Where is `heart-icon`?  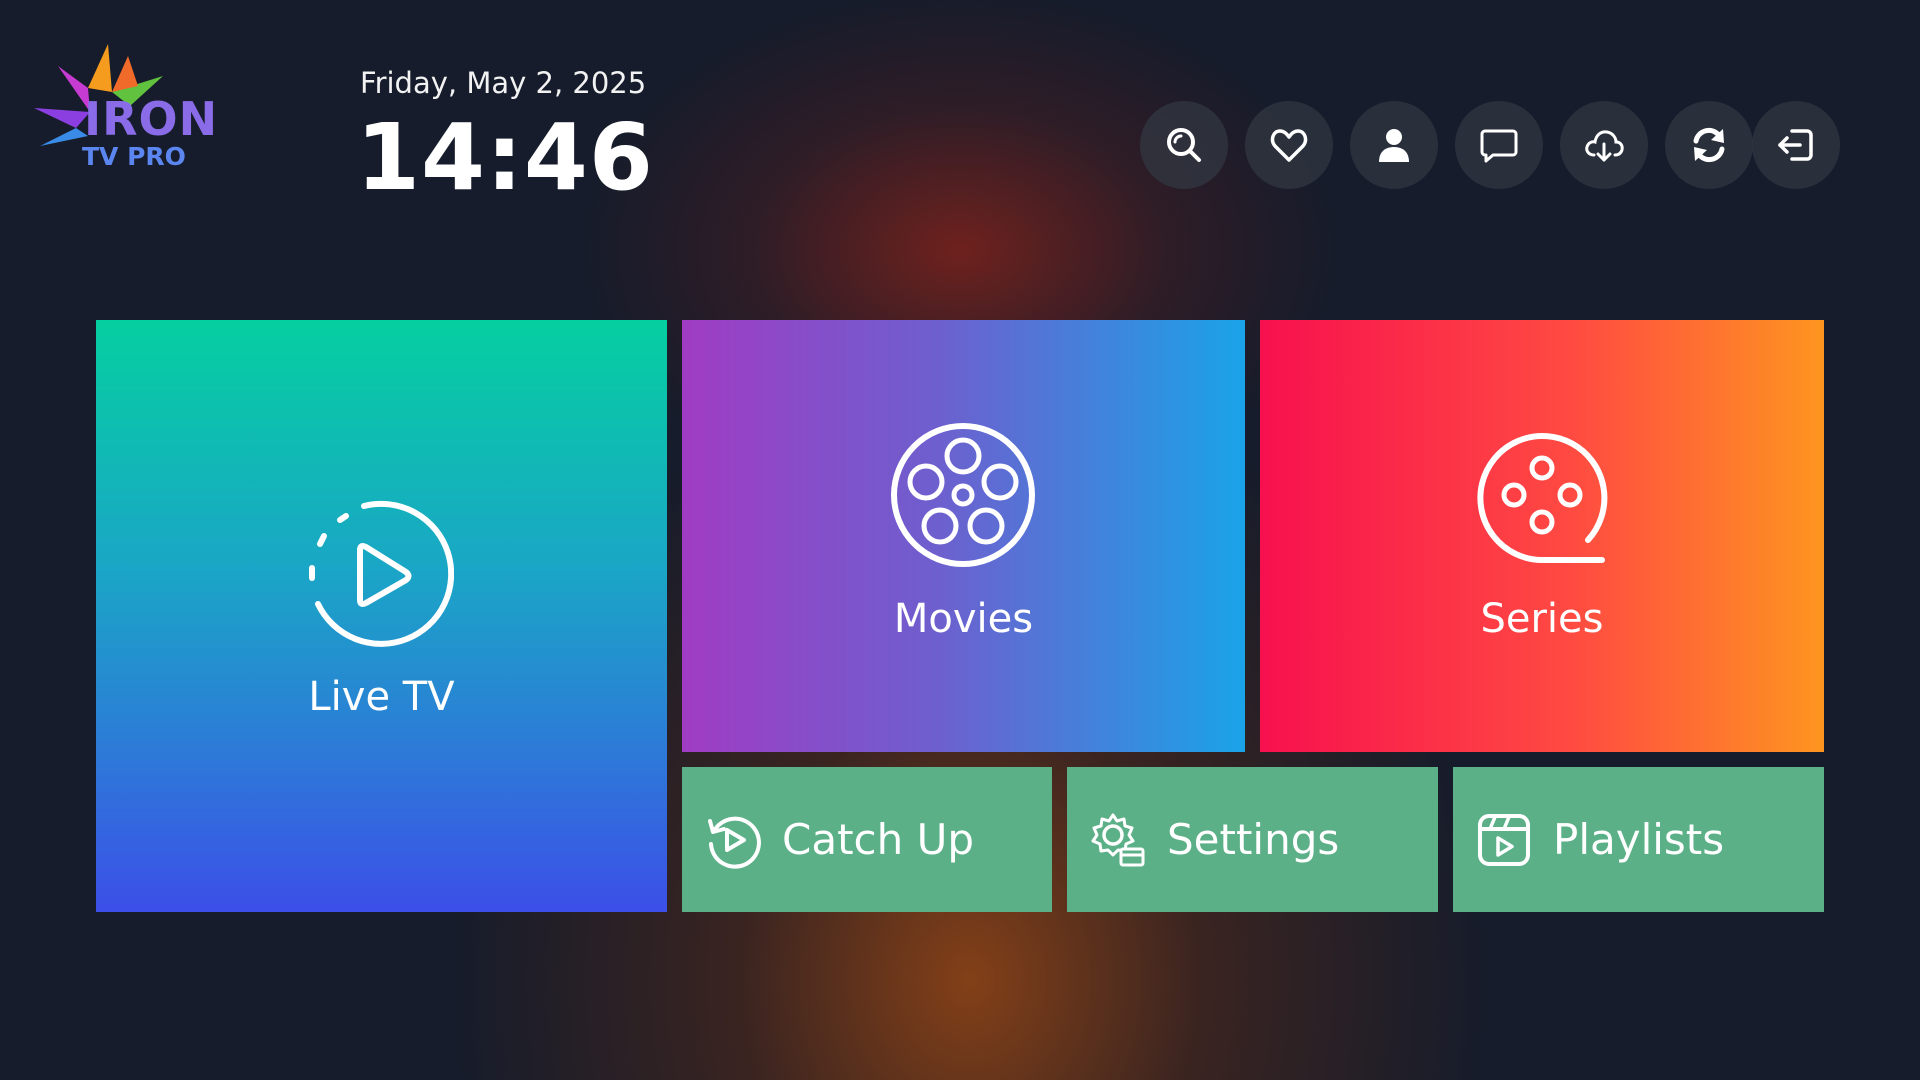 heart-icon is located at coordinates (1289, 145).